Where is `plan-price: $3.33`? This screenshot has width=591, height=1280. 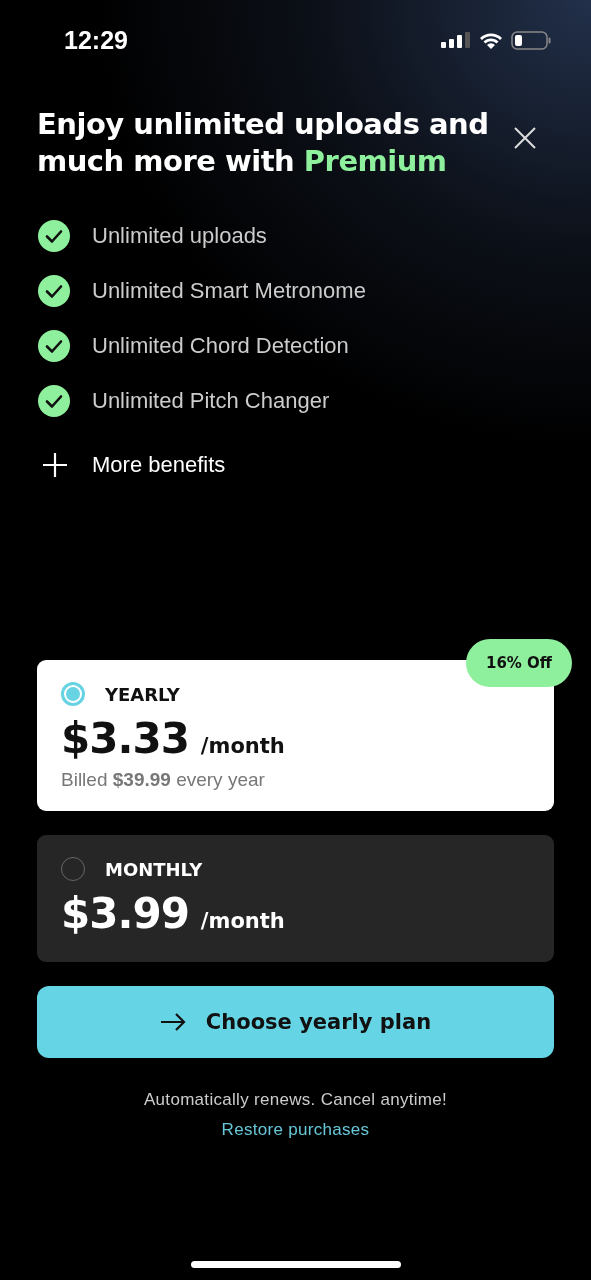 plan-price: $3.33 is located at coordinates (125, 738).